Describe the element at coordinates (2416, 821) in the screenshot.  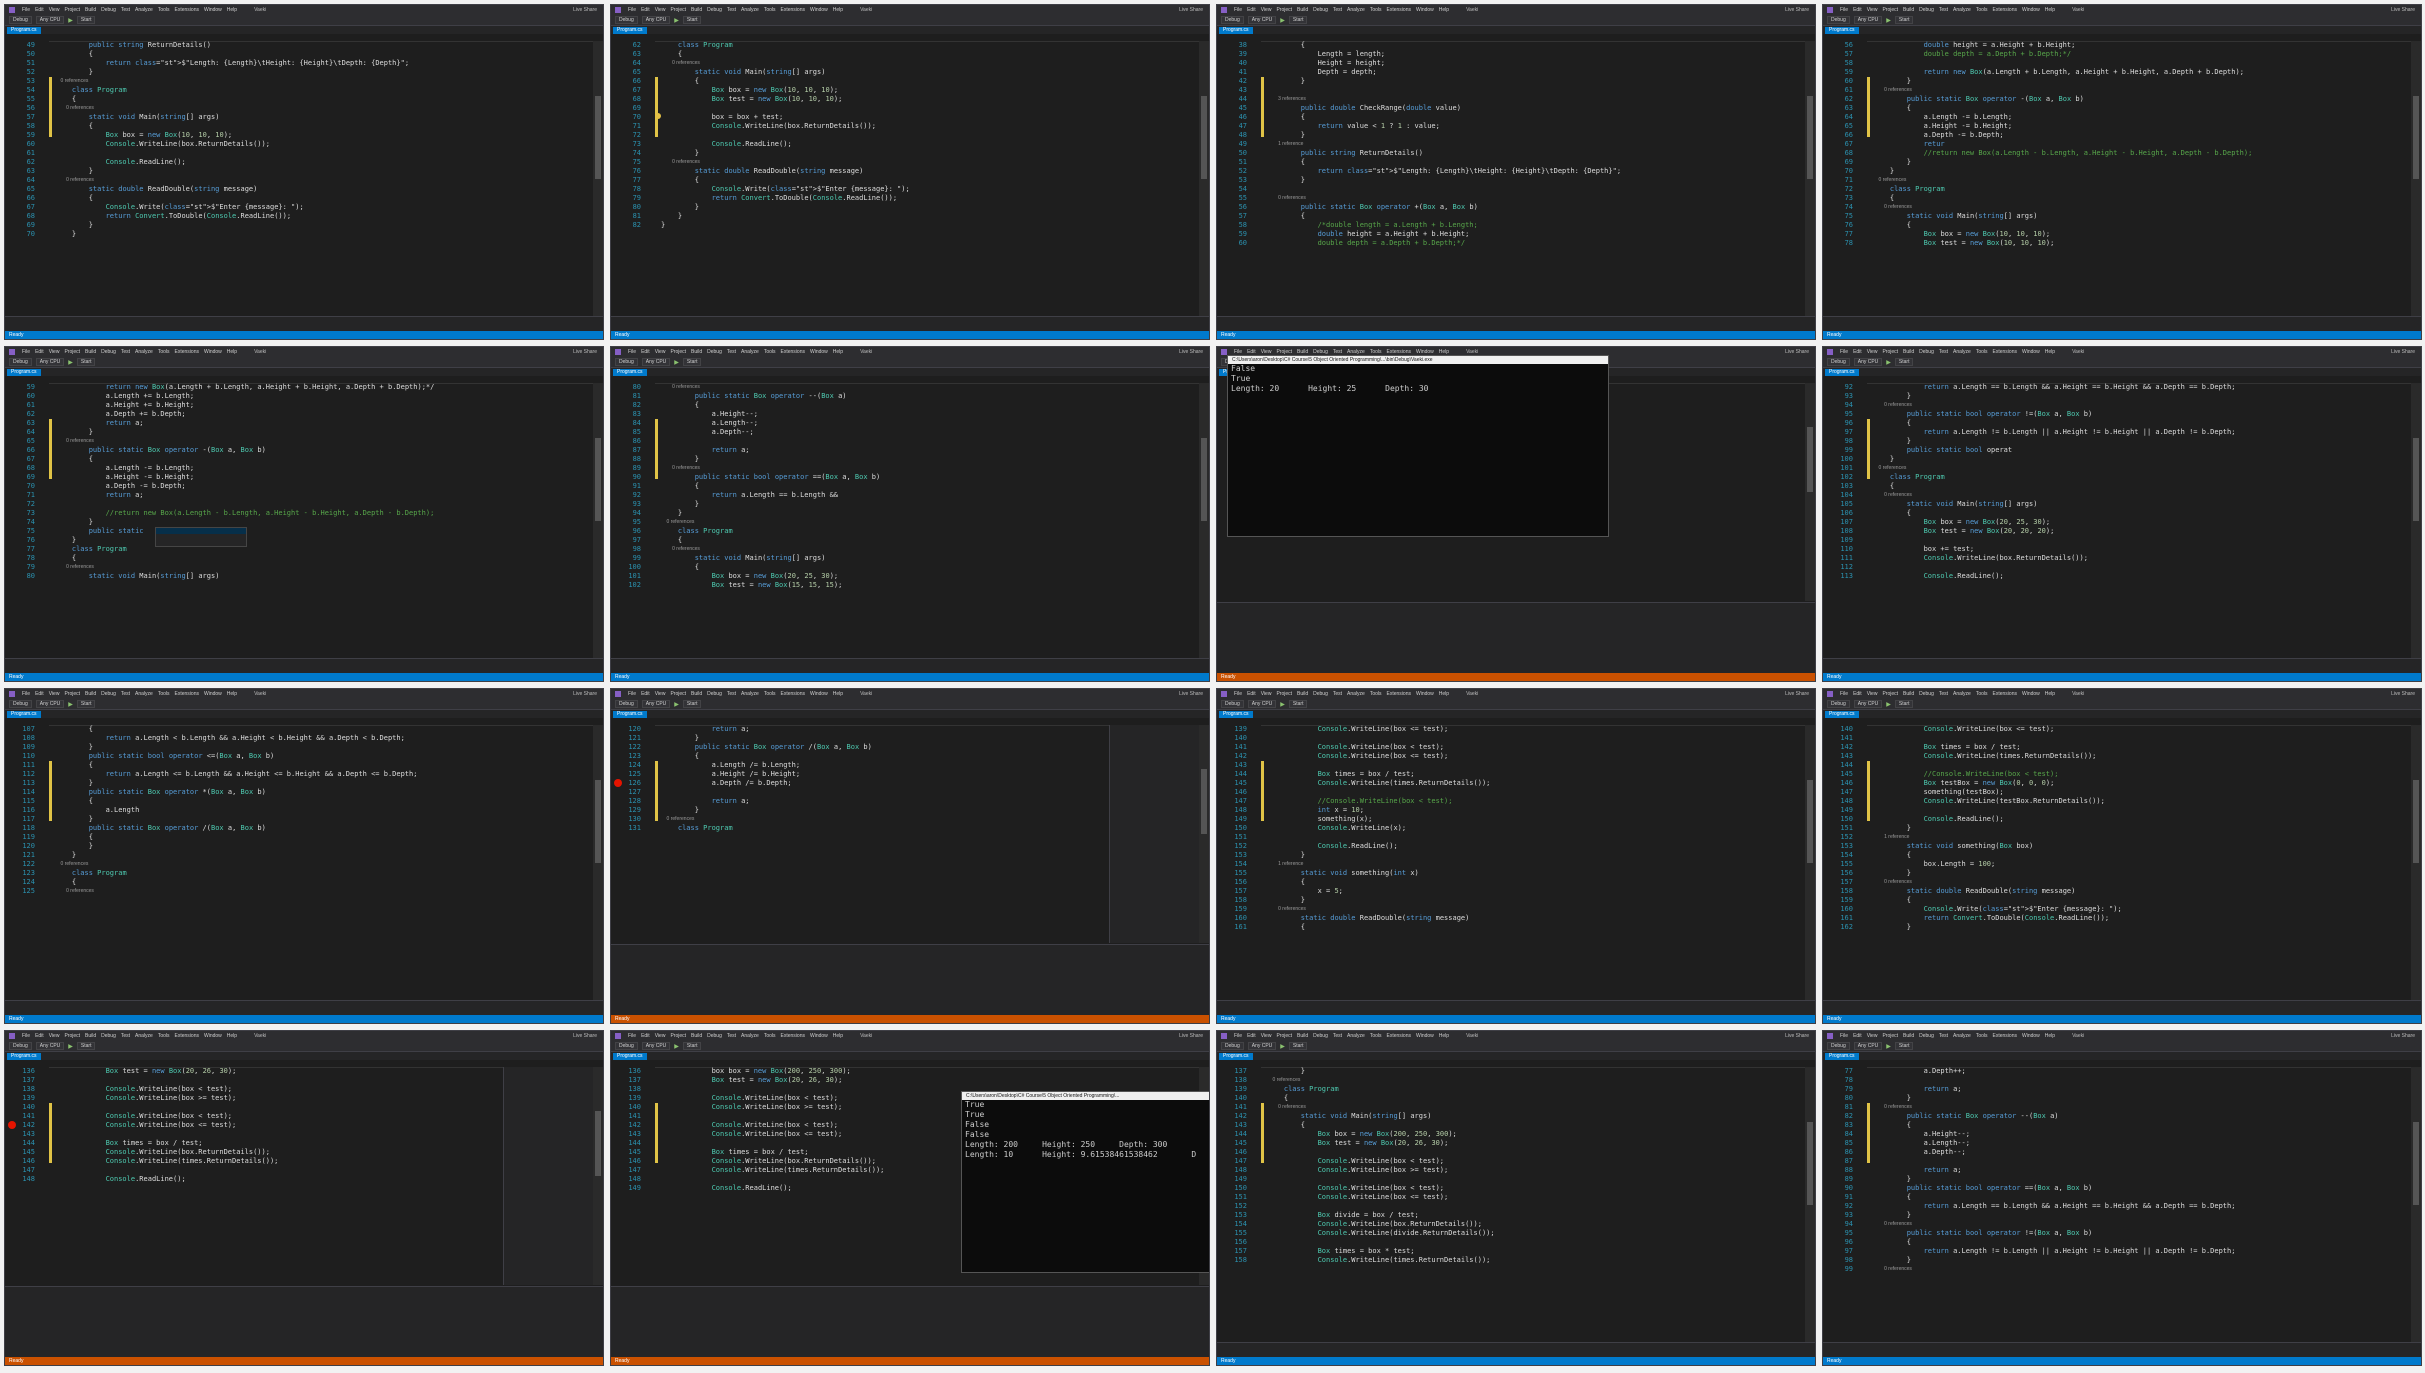
I see `scrollbar-thumb` at that location.